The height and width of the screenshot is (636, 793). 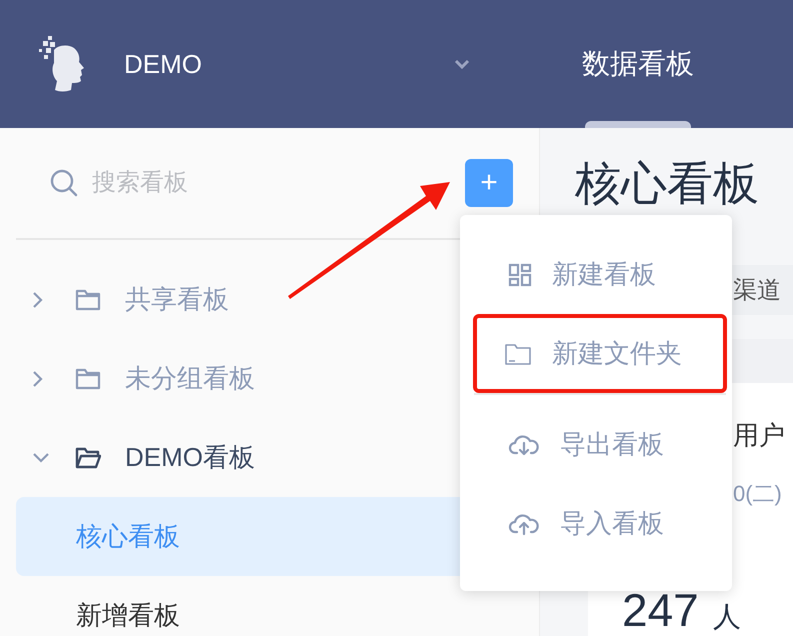 I want to click on metric-unit: 人, so click(x=726, y=617).